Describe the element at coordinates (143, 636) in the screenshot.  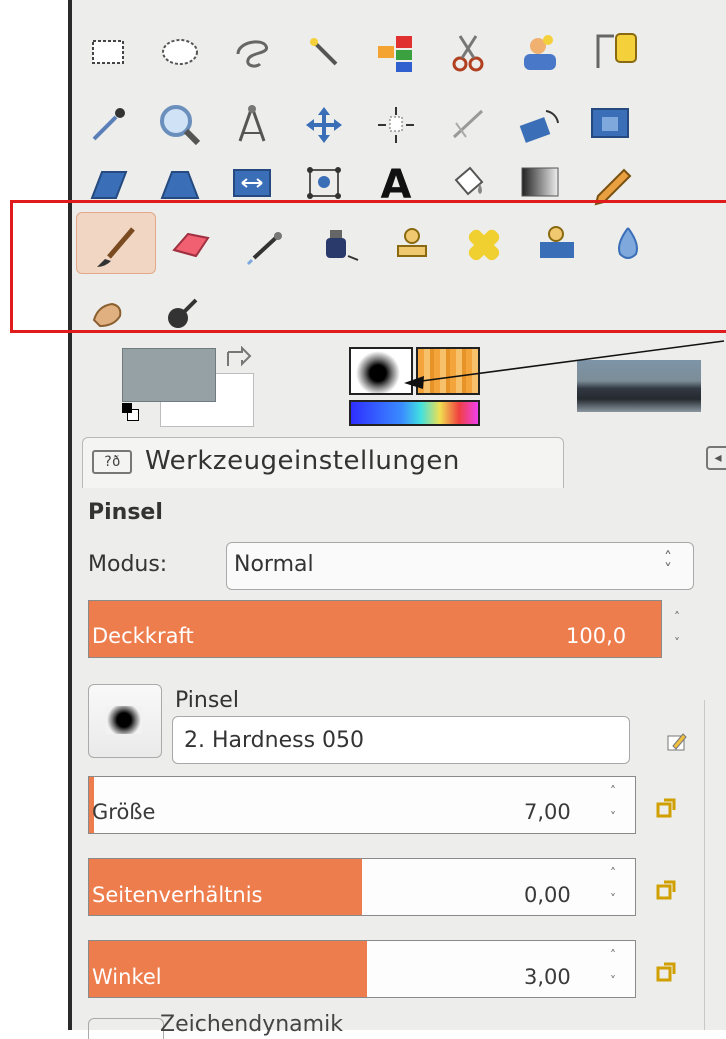
I see `opacity-label: Deckkraft` at that location.